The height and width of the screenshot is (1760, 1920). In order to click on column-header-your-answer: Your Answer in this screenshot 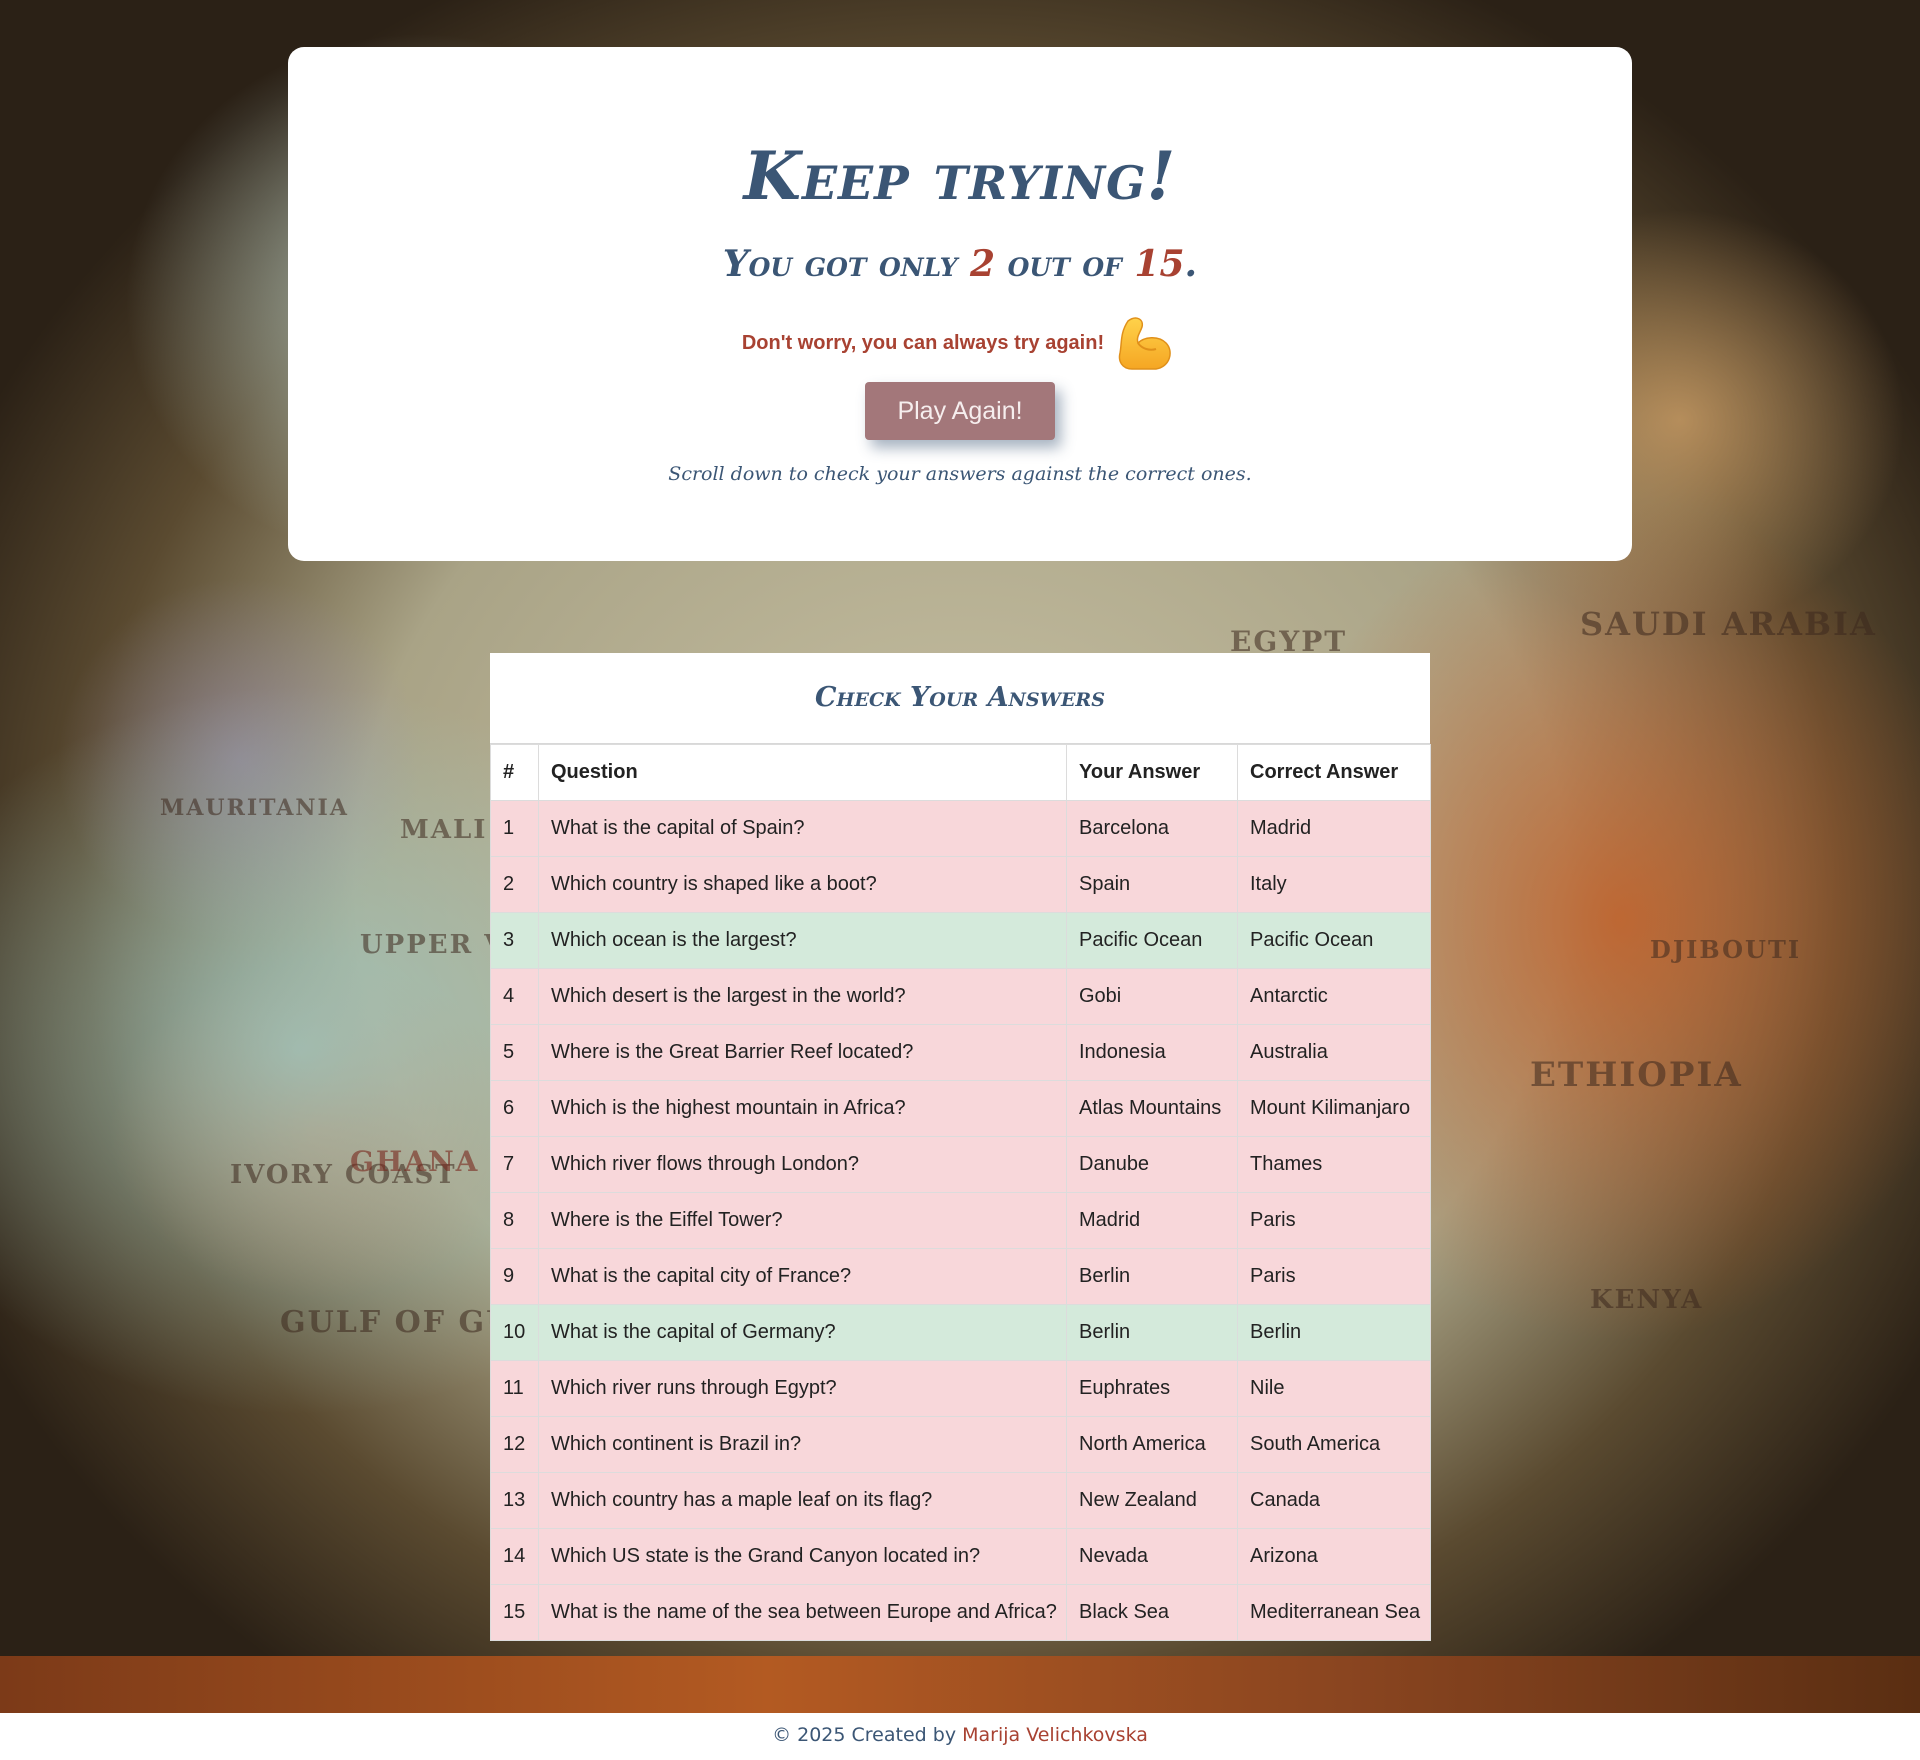, I will do `click(1152, 772)`.